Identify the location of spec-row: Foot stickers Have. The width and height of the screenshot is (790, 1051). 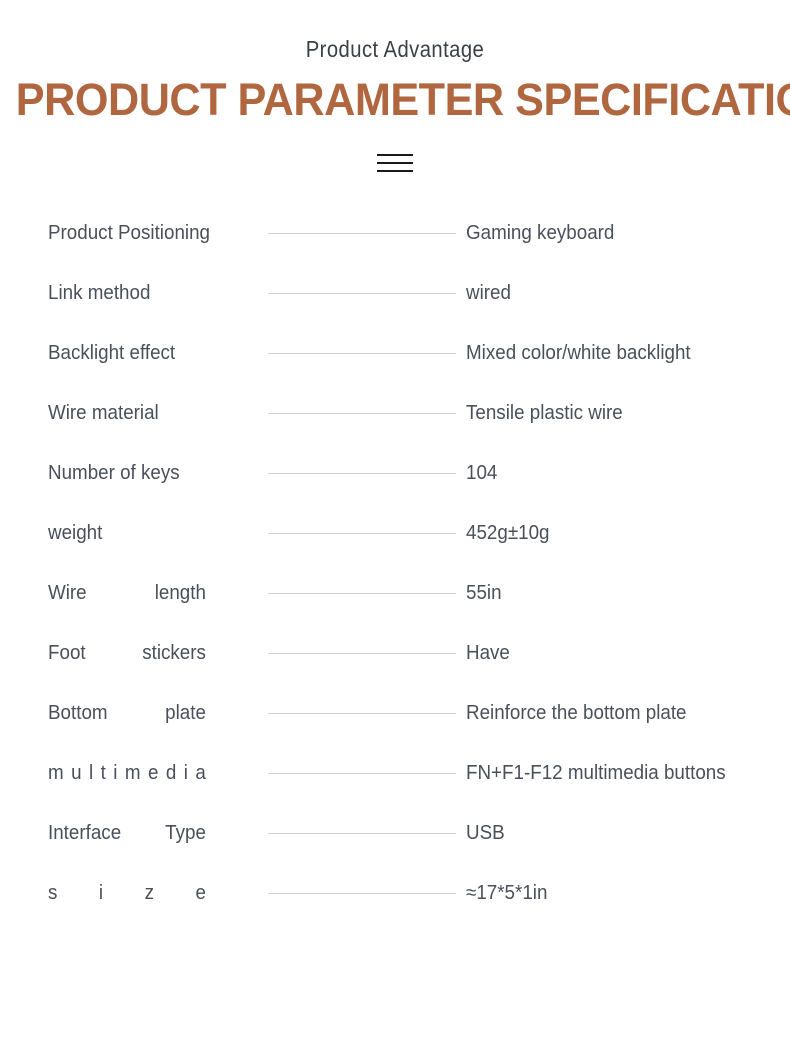
(395, 653).